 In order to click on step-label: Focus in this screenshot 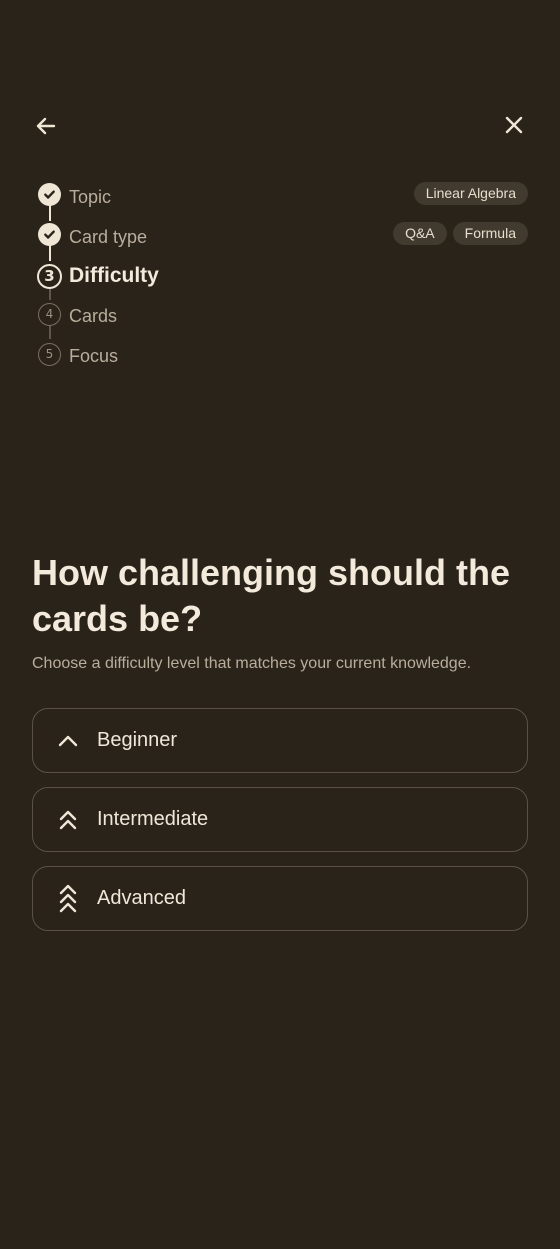, I will do `click(94, 355)`.